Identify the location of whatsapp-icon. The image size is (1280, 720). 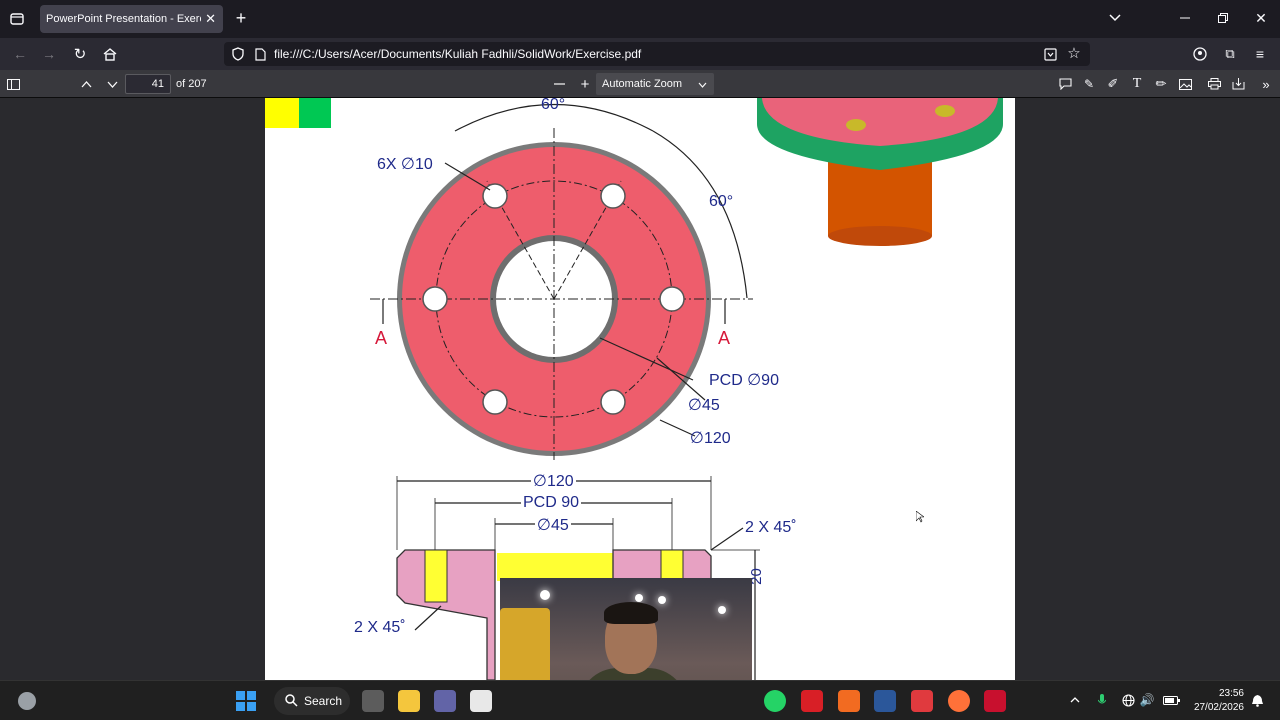
(775, 701).